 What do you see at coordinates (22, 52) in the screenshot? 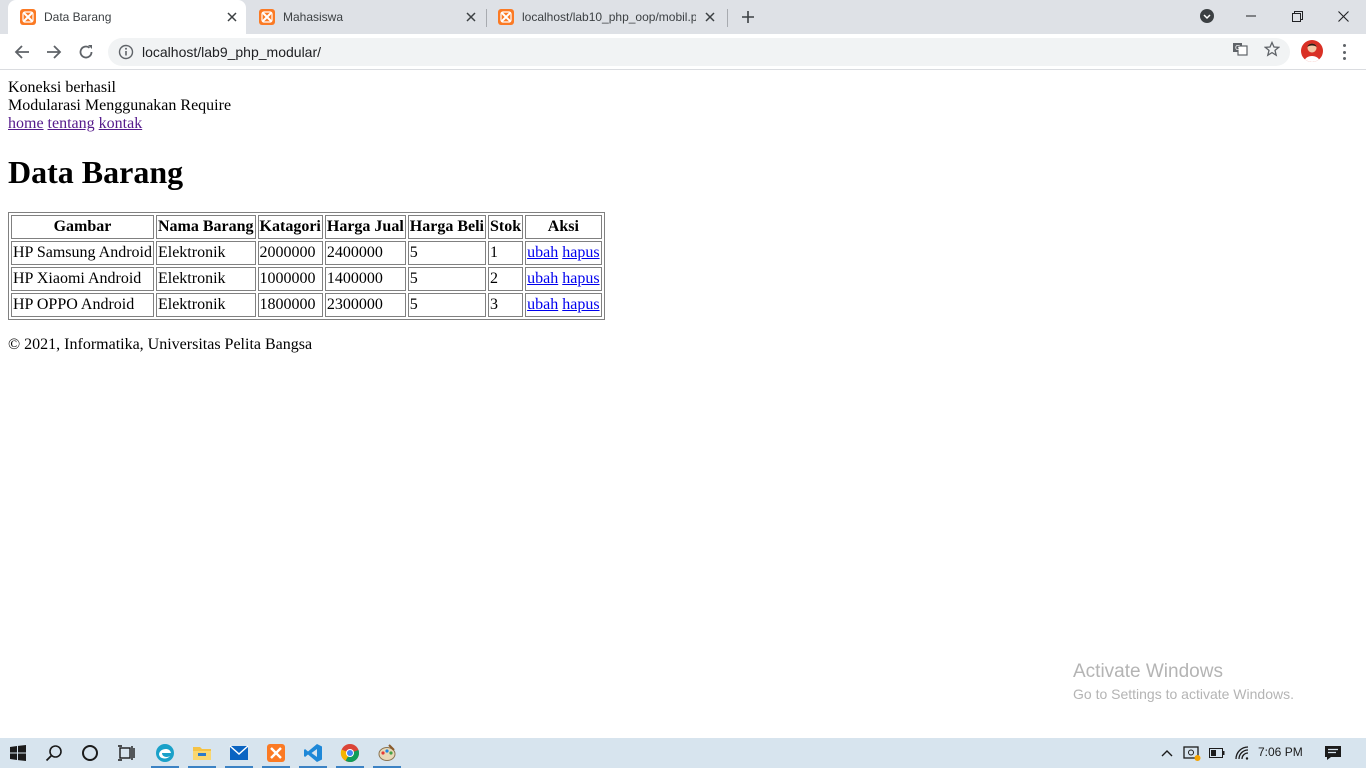
I see `back-button` at bounding box center [22, 52].